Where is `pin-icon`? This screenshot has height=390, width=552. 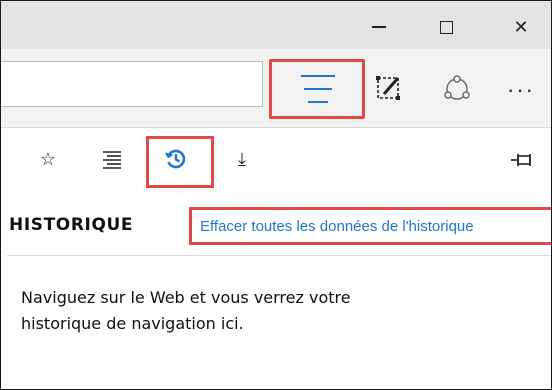
pin-icon is located at coordinates (521, 160).